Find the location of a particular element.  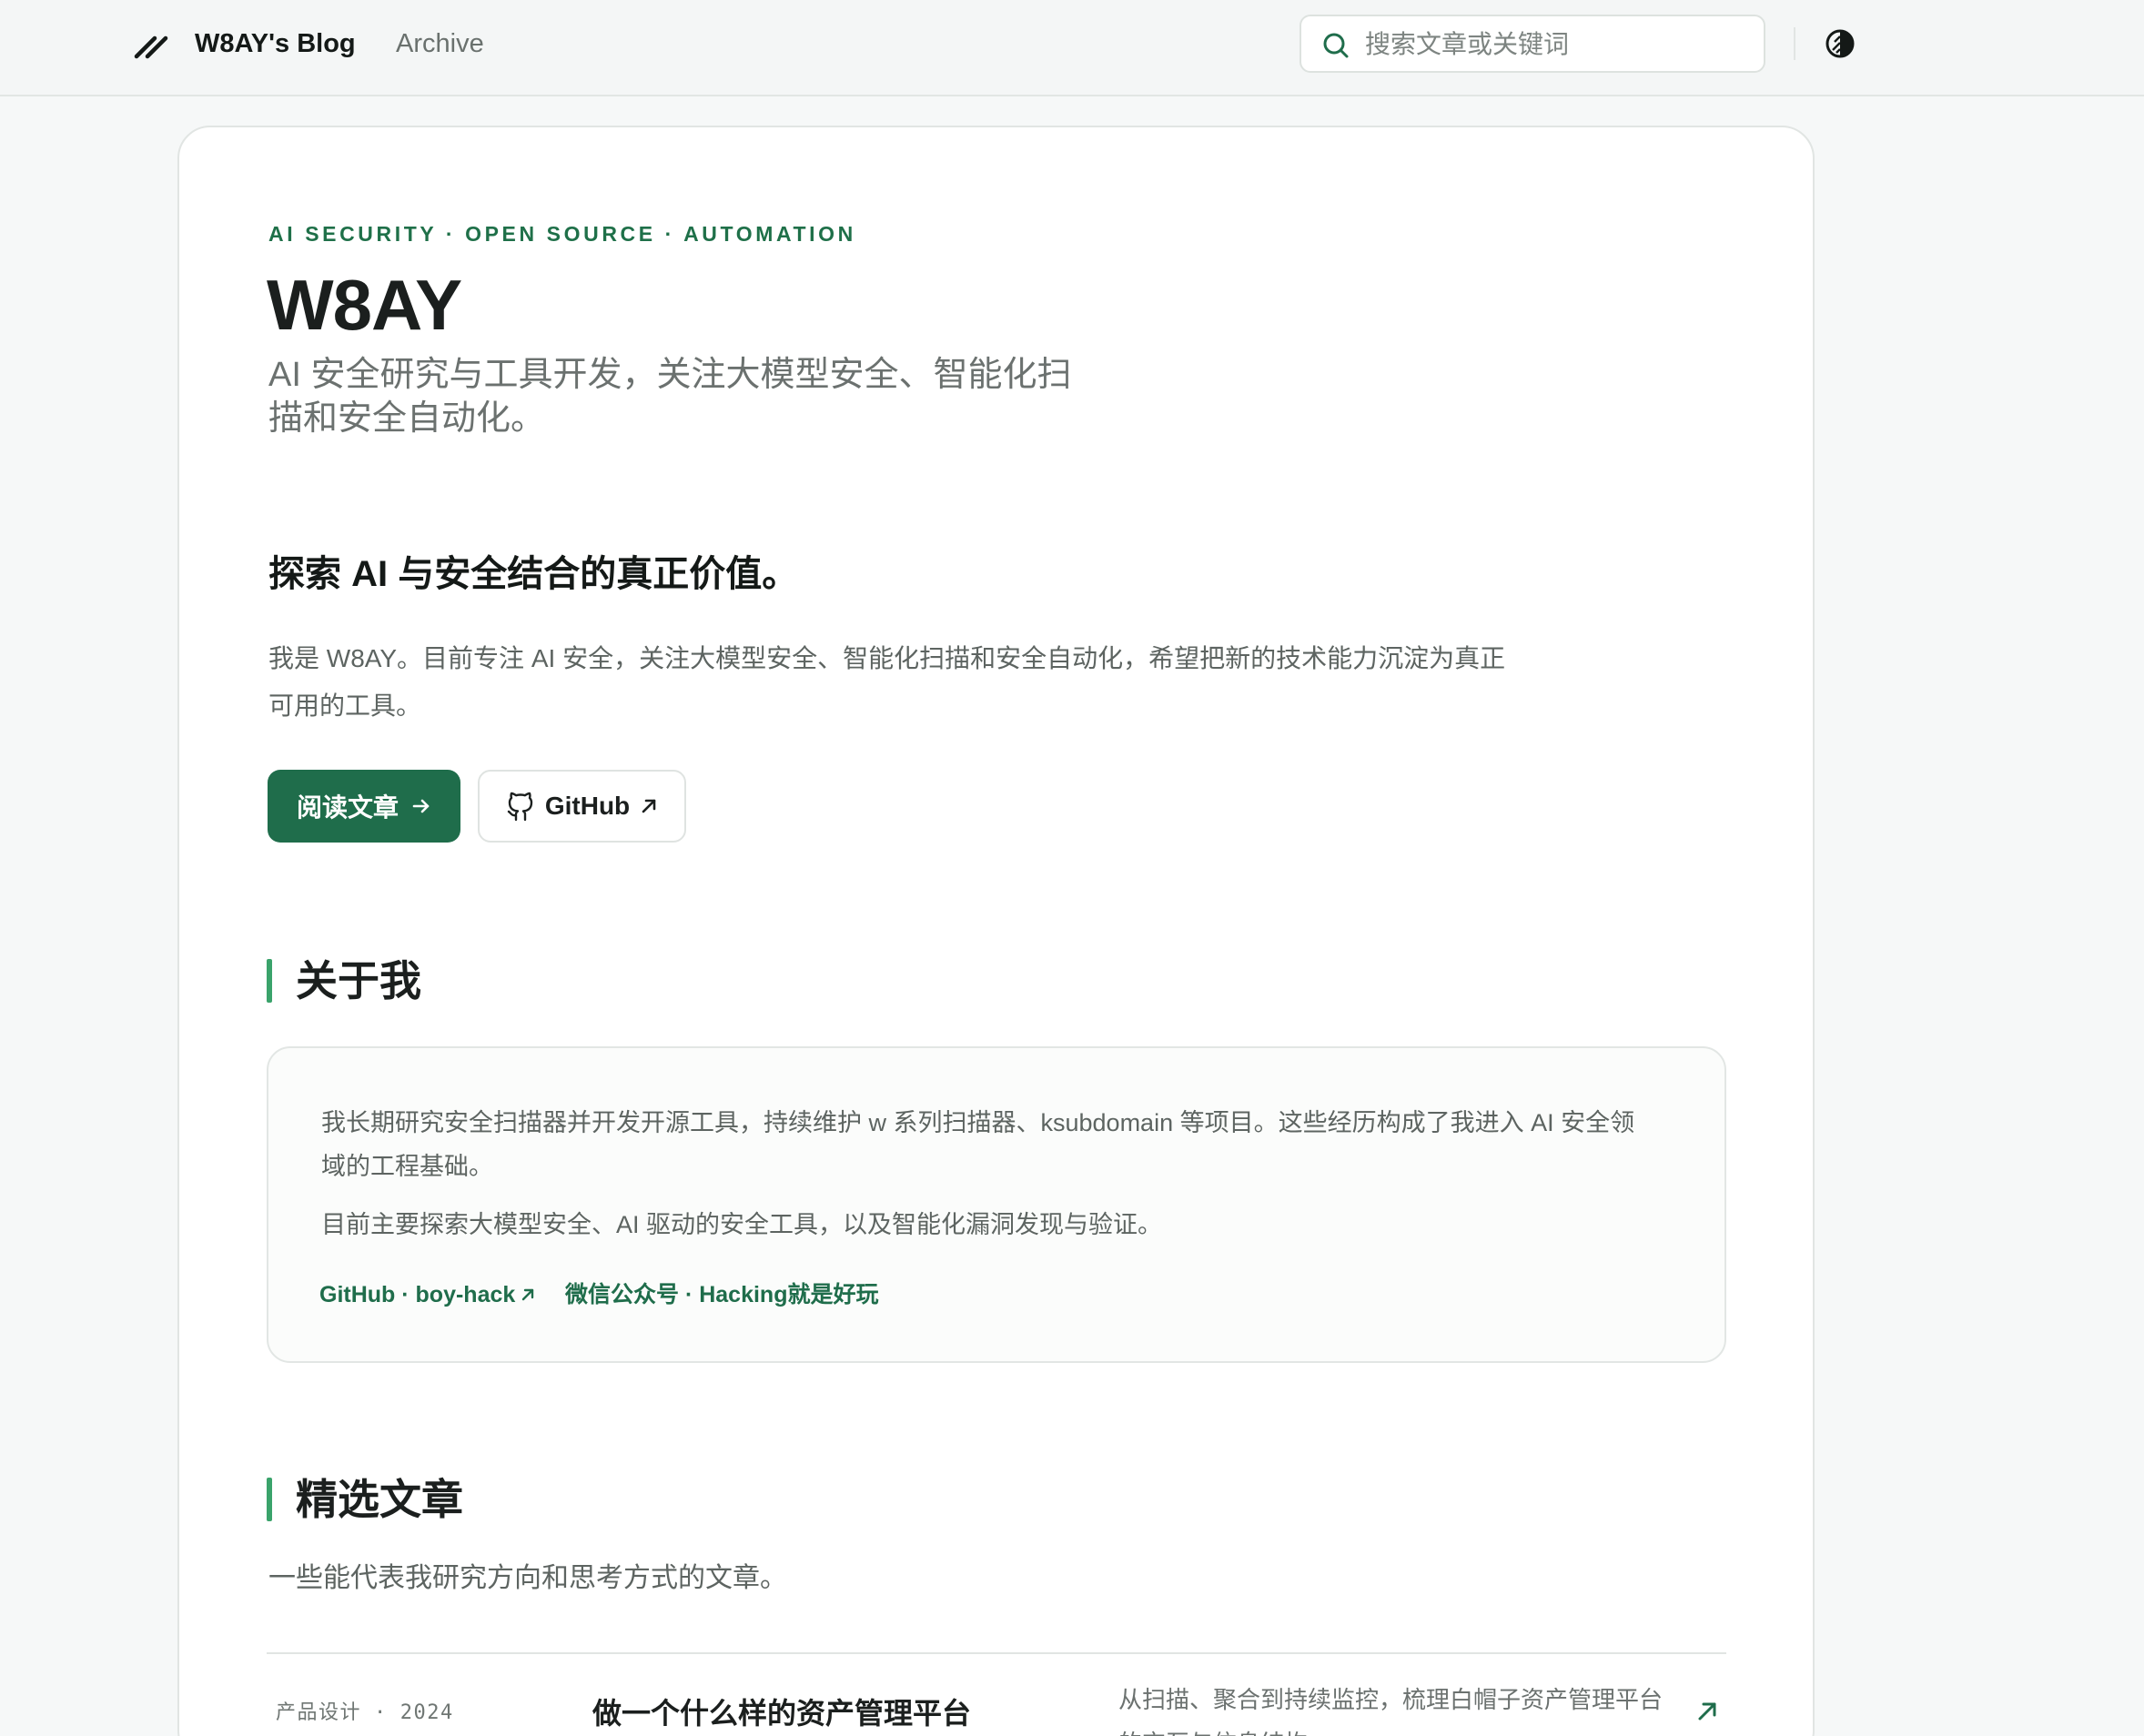

featured-title: 精选文章 is located at coordinates (379, 1499).